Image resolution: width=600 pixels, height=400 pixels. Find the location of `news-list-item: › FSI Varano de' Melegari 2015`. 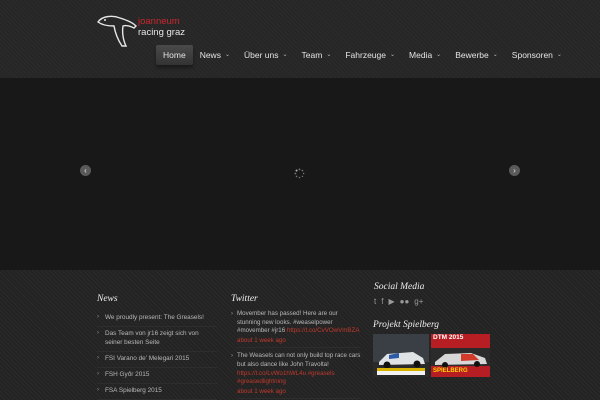

news-list-item: › FSI Varano de' Melegari 2015 is located at coordinates (157, 360).